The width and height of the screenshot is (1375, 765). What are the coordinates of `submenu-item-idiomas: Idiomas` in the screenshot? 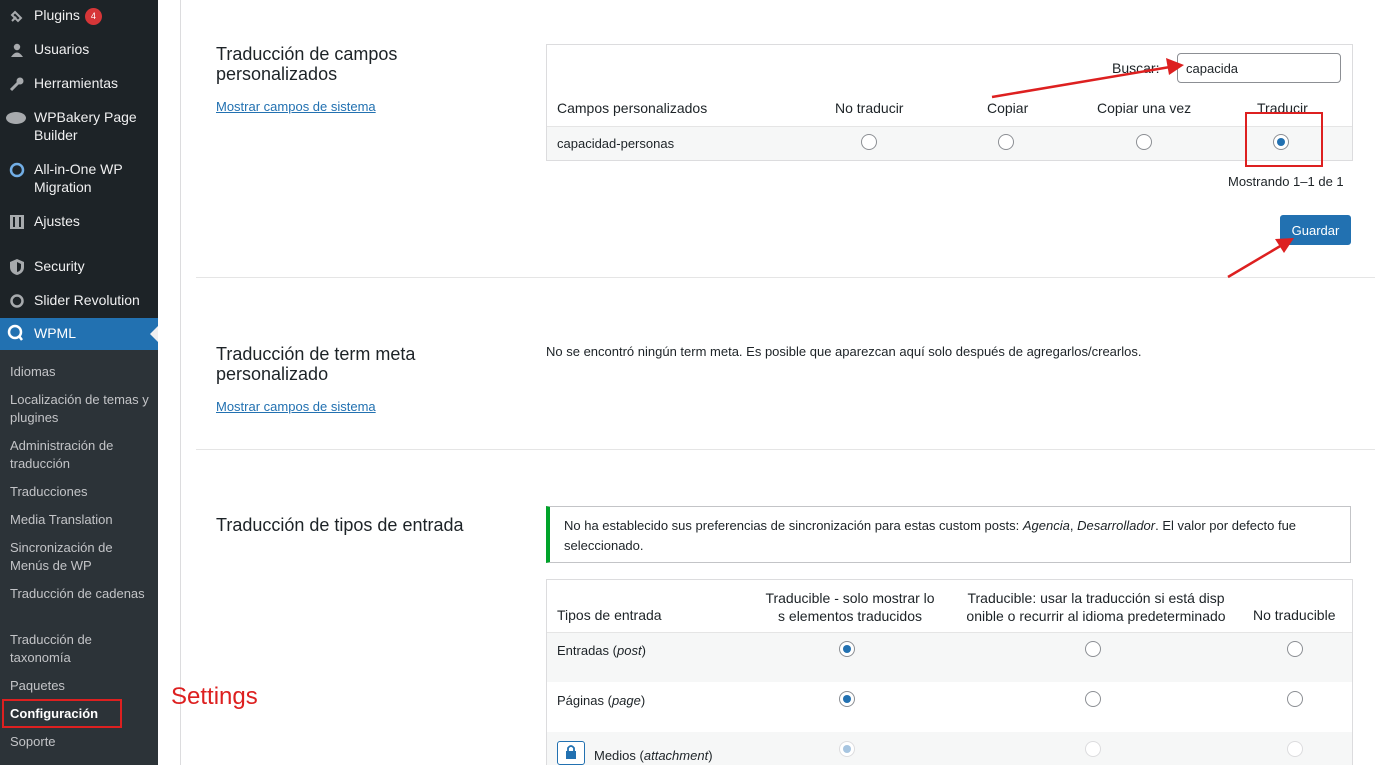 It's located at (82, 372).